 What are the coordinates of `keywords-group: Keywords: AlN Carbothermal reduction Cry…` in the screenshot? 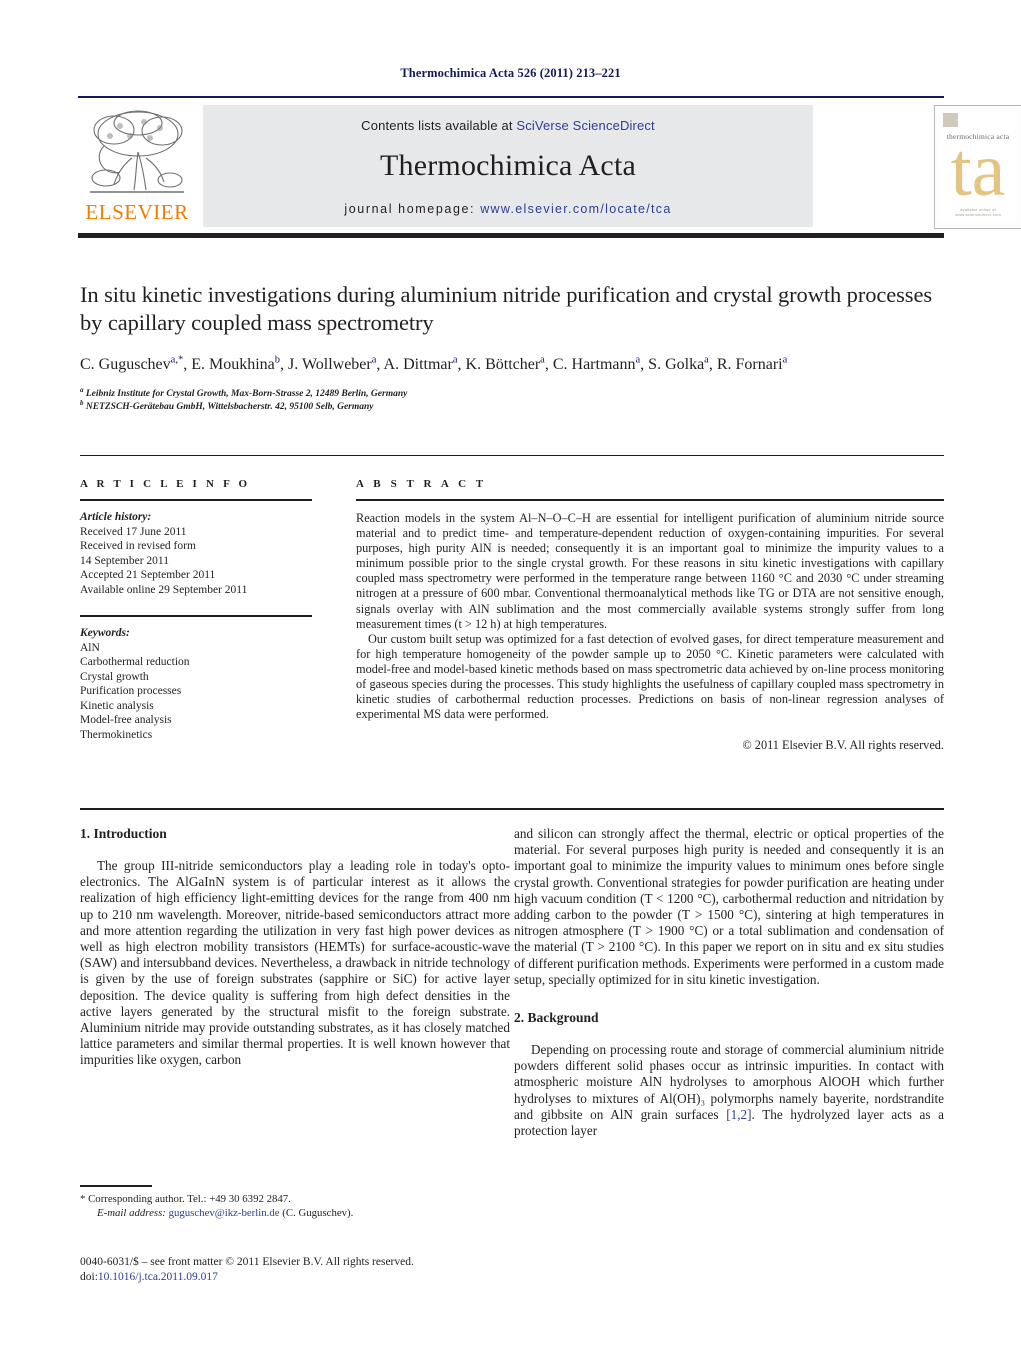 It's located at (196, 684).